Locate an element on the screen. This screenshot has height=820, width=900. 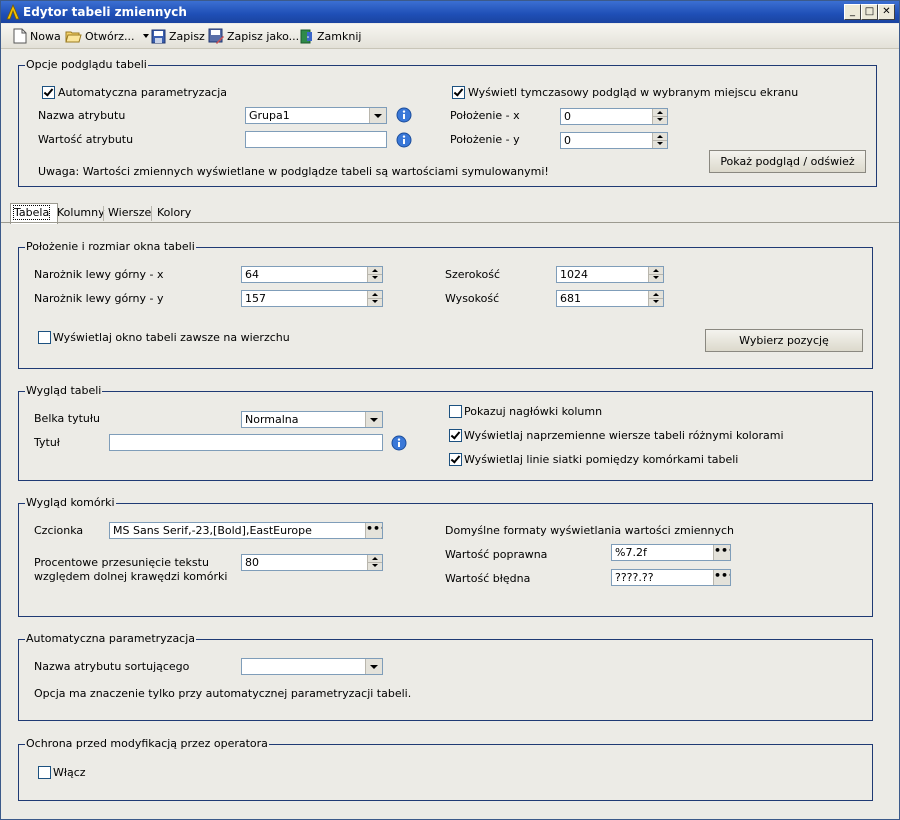
font-field: MS Sans Serif,-23,[Bold],EastEurope••• is located at coordinates (246, 530).